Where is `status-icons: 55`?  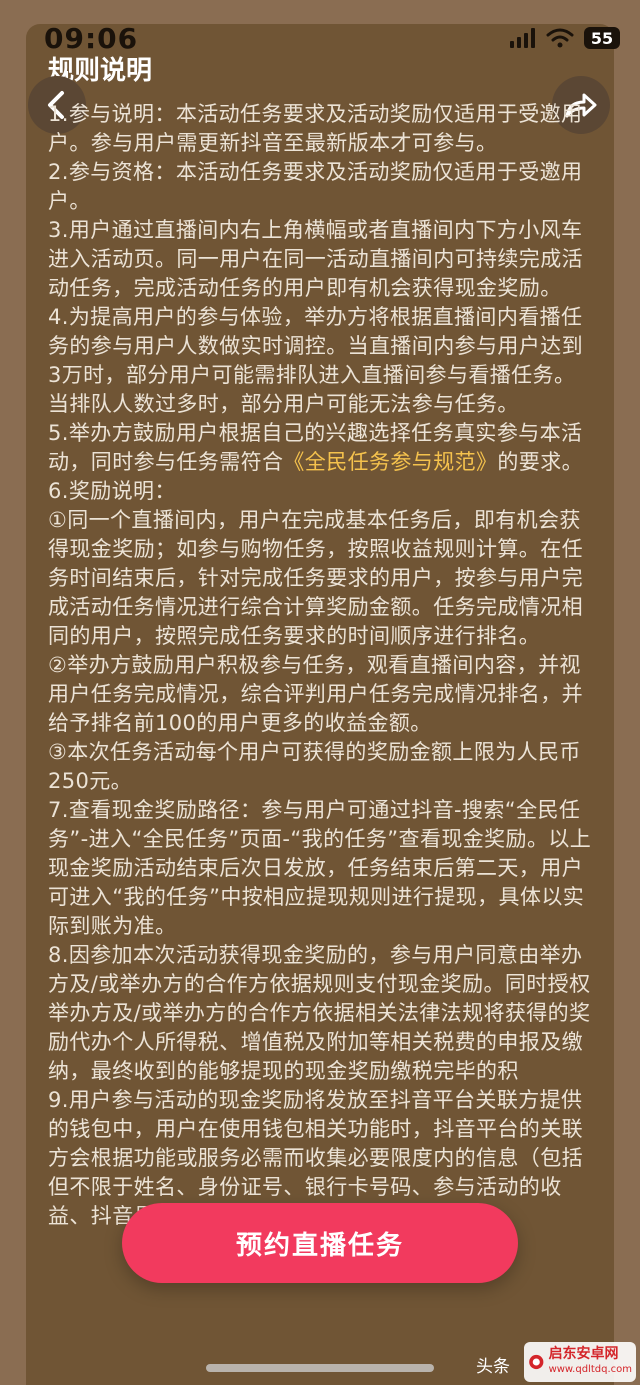
status-icons: 55 is located at coordinates (565, 38).